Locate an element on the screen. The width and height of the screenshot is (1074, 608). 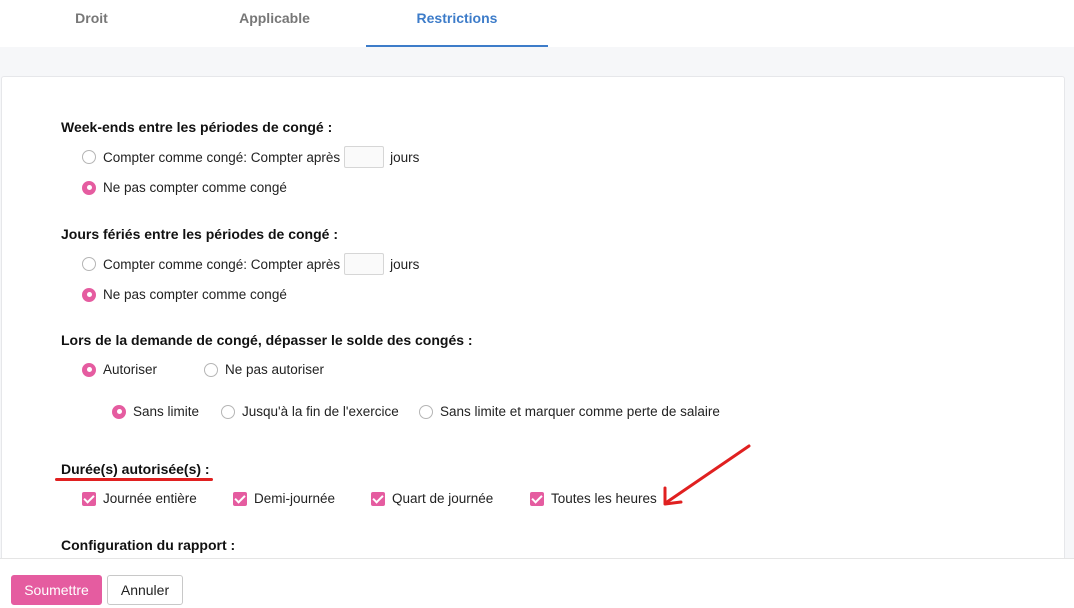
holidays-days-input is located at coordinates (364, 264).